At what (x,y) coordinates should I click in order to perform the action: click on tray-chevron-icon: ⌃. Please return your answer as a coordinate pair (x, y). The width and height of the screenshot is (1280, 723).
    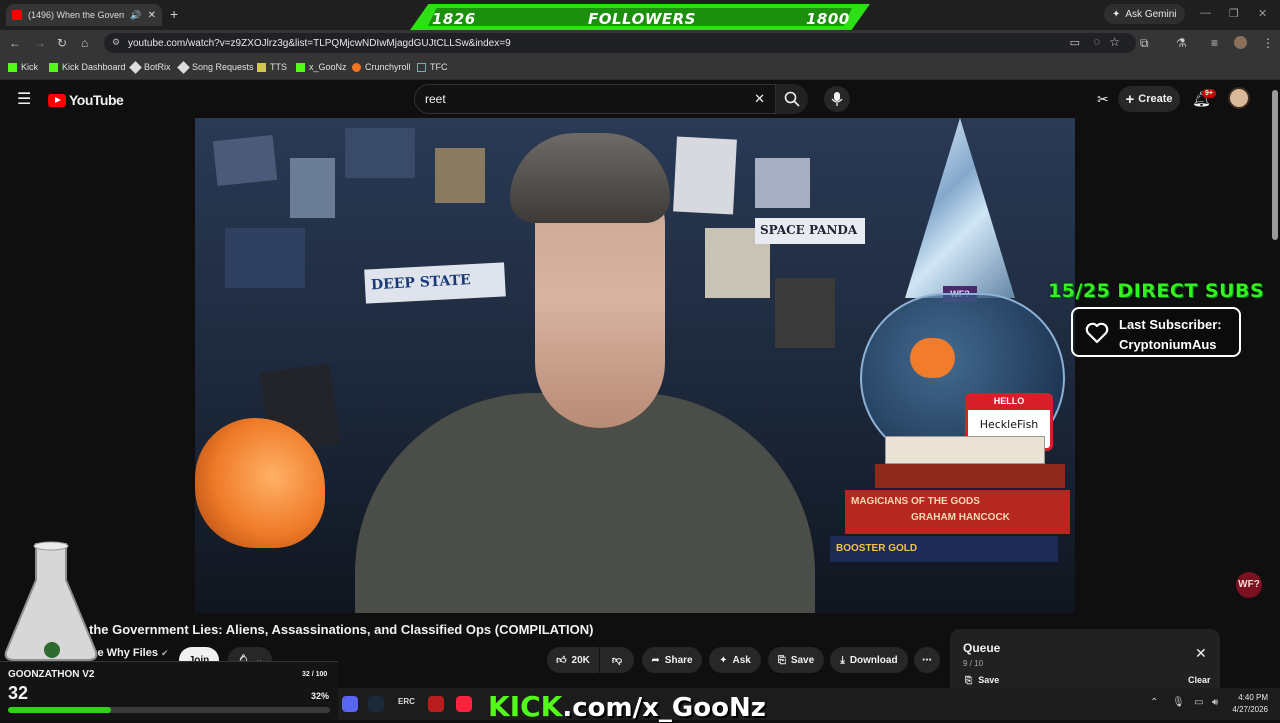
    Looking at the image, I should click on (1154, 702).